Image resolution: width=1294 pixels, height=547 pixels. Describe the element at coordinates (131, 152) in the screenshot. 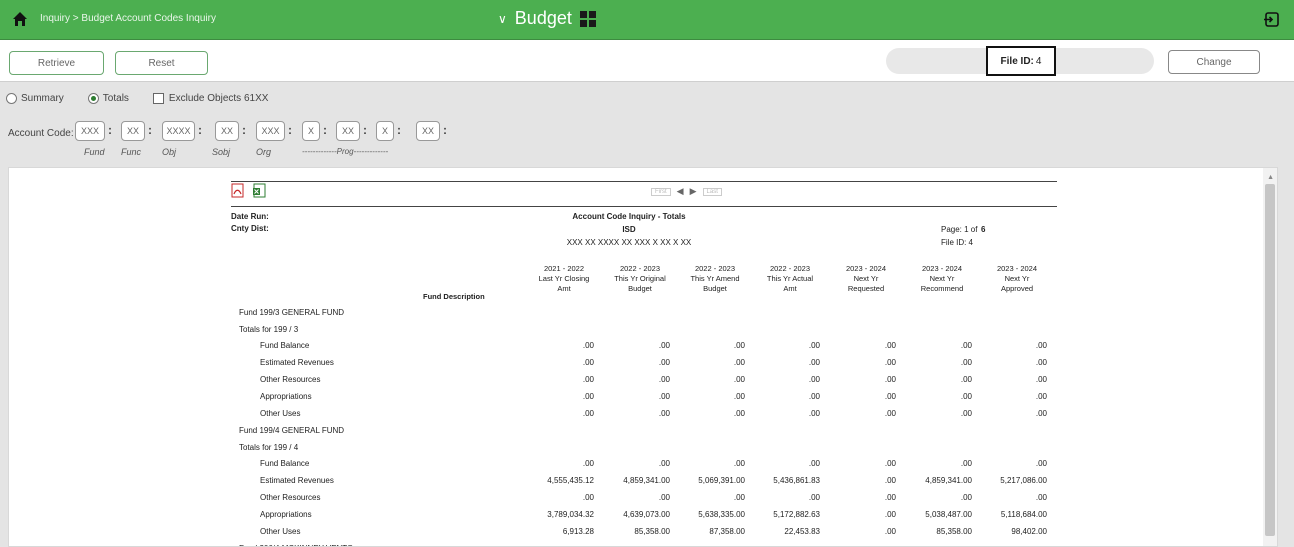

I see `func-segment-label: Func` at that location.